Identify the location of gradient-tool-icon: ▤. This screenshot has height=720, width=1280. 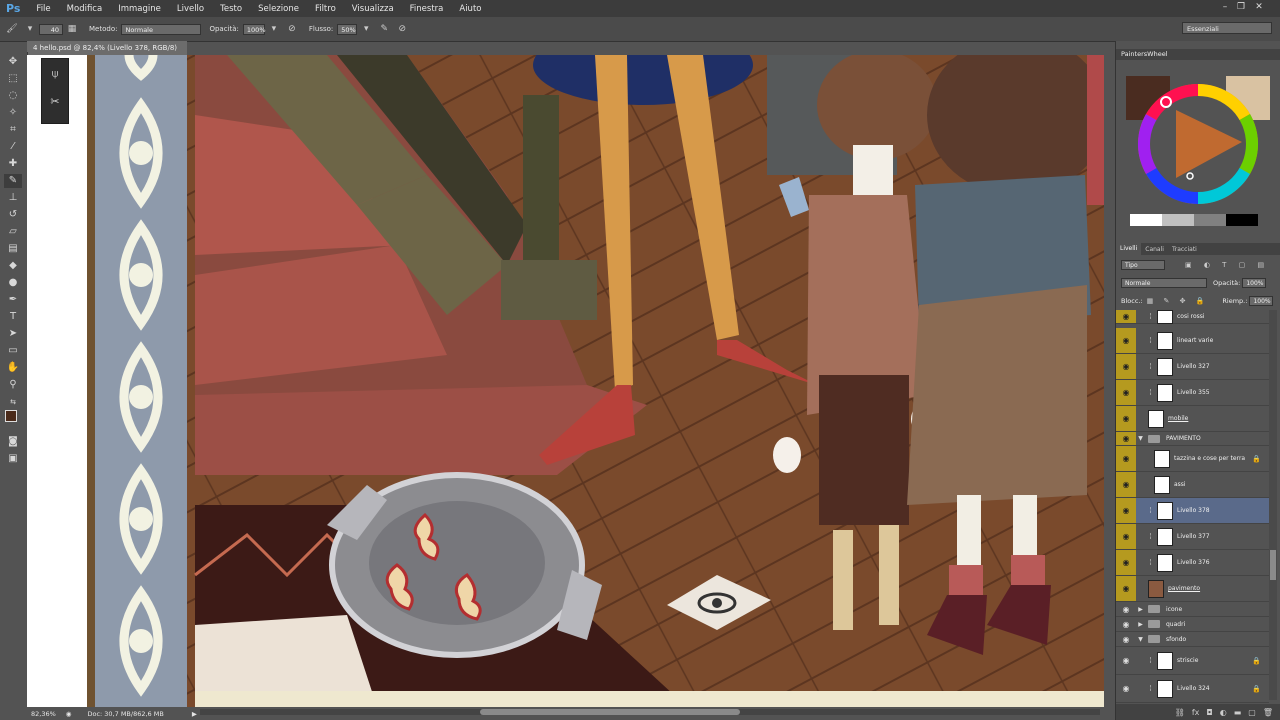
(13, 249).